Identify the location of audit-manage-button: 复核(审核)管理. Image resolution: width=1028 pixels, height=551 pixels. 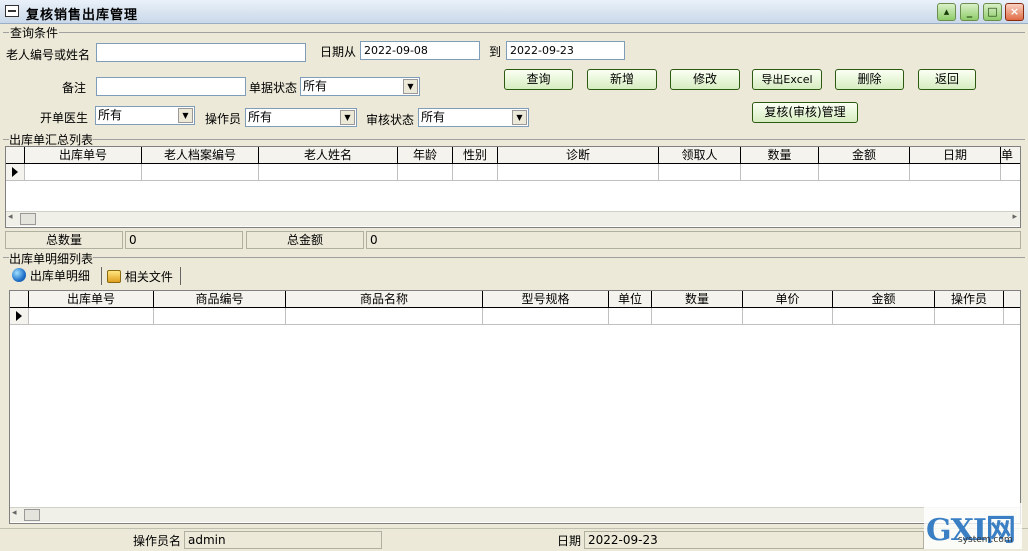
(805, 112).